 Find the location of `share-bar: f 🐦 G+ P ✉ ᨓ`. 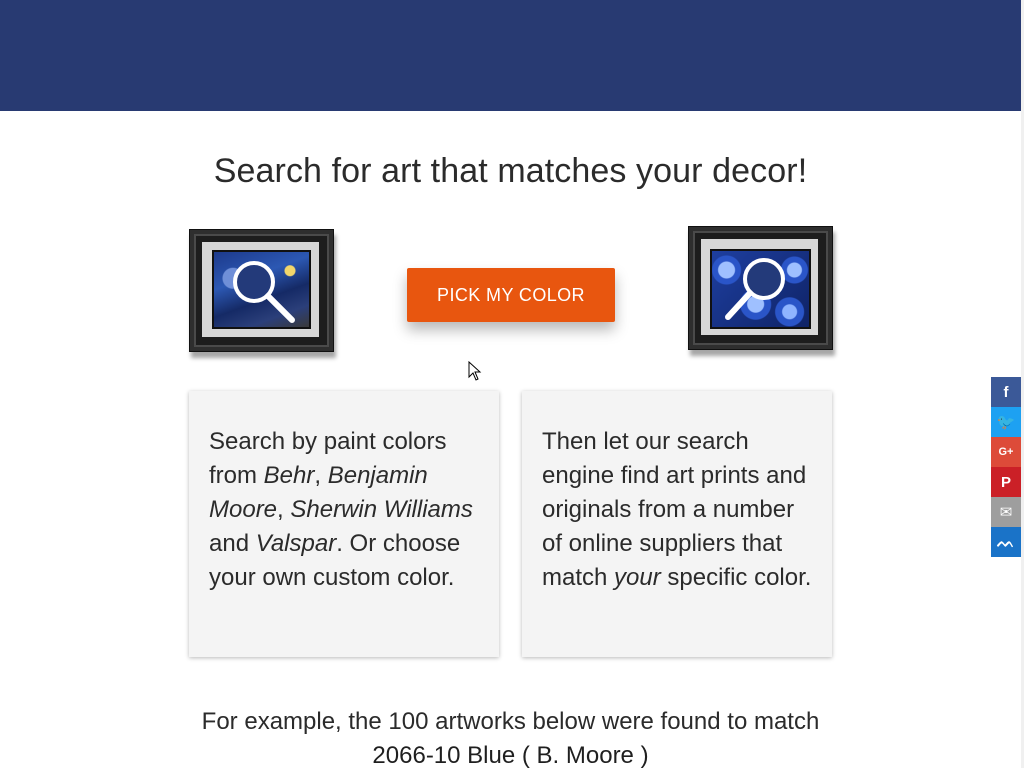

share-bar: f 🐦 G+ P ✉ ᨓ is located at coordinates (1006, 467).